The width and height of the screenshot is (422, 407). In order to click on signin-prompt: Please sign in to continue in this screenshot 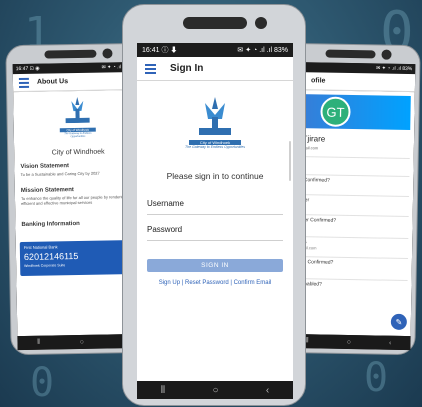, I will do `click(215, 176)`.